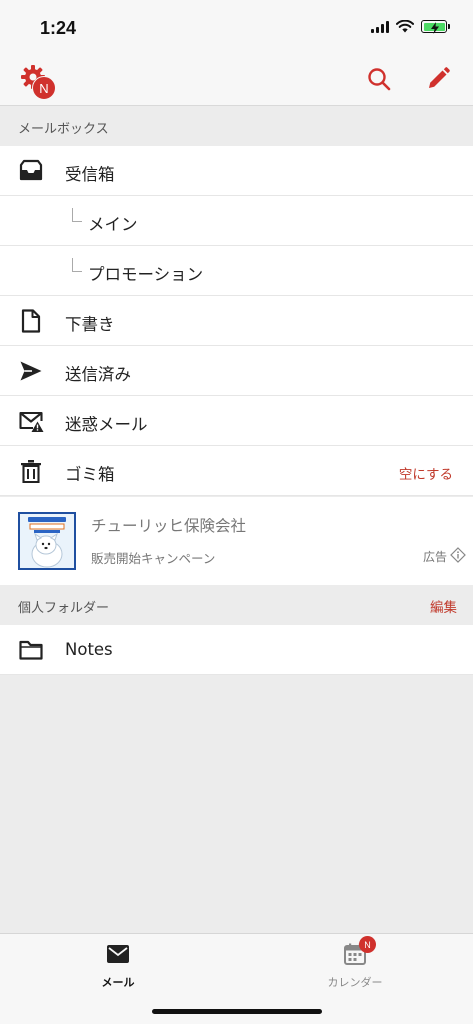 This screenshot has height=1024, width=473. What do you see at coordinates (89, 649) in the screenshot?
I see `folder-item-label: Notes` at bounding box center [89, 649].